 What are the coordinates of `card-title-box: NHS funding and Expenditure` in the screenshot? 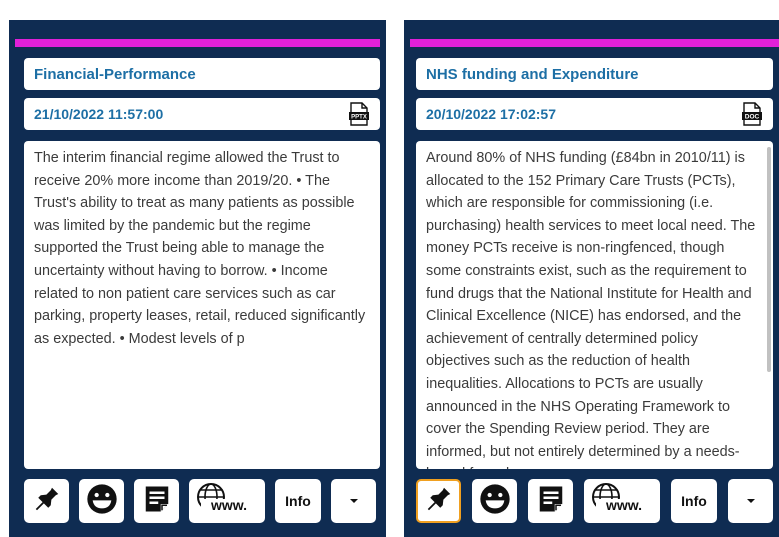 It's located at (594, 74).